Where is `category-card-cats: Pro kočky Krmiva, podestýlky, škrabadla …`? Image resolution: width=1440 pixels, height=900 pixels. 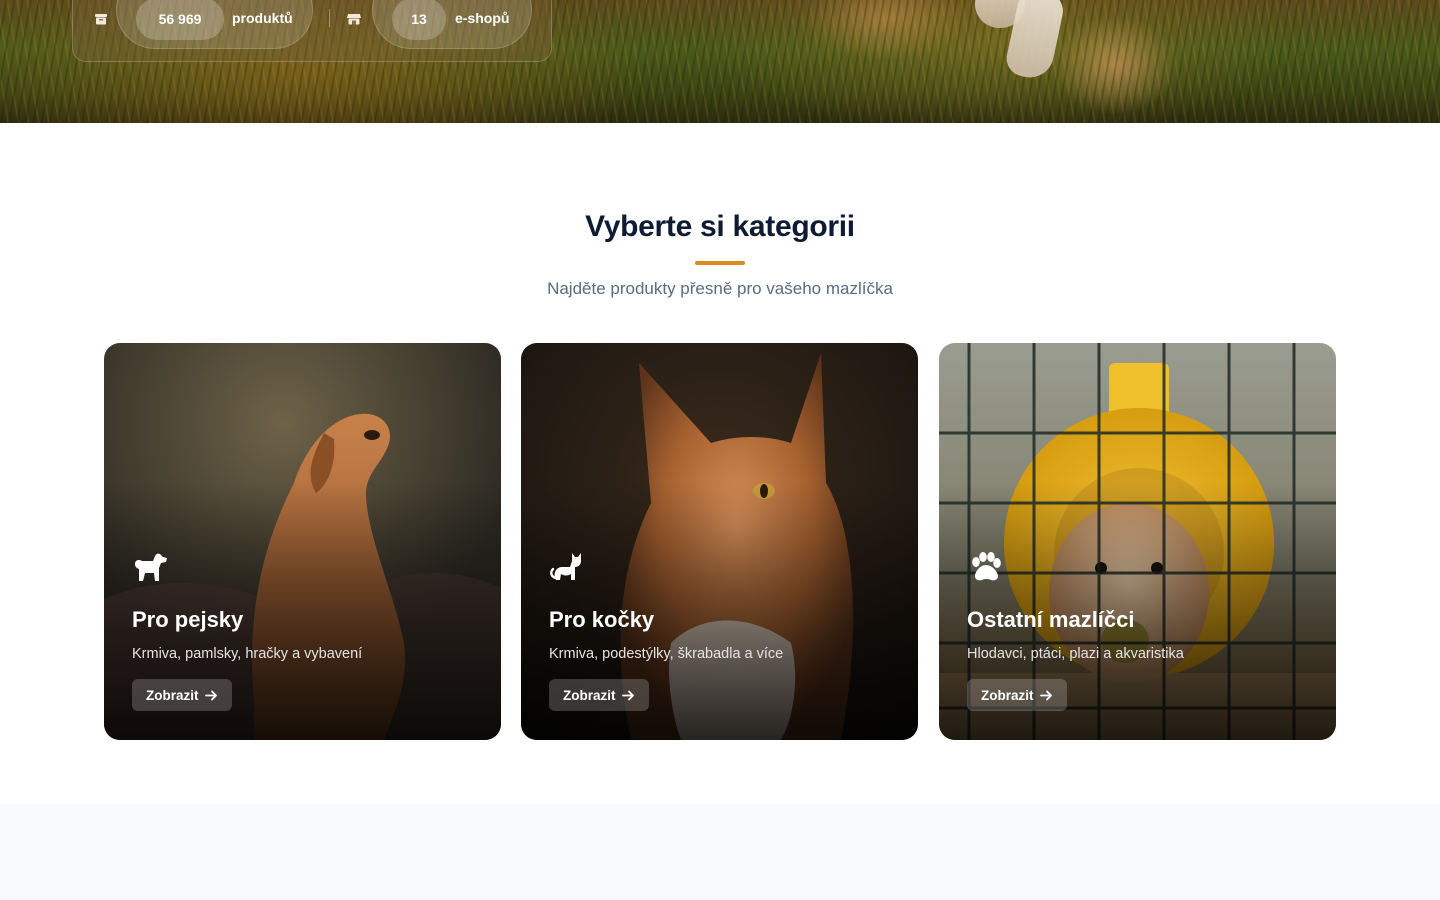 category-card-cats: Pro kočky Krmiva, podestýlky, škrabadla … is located at coordinates (719, 541).